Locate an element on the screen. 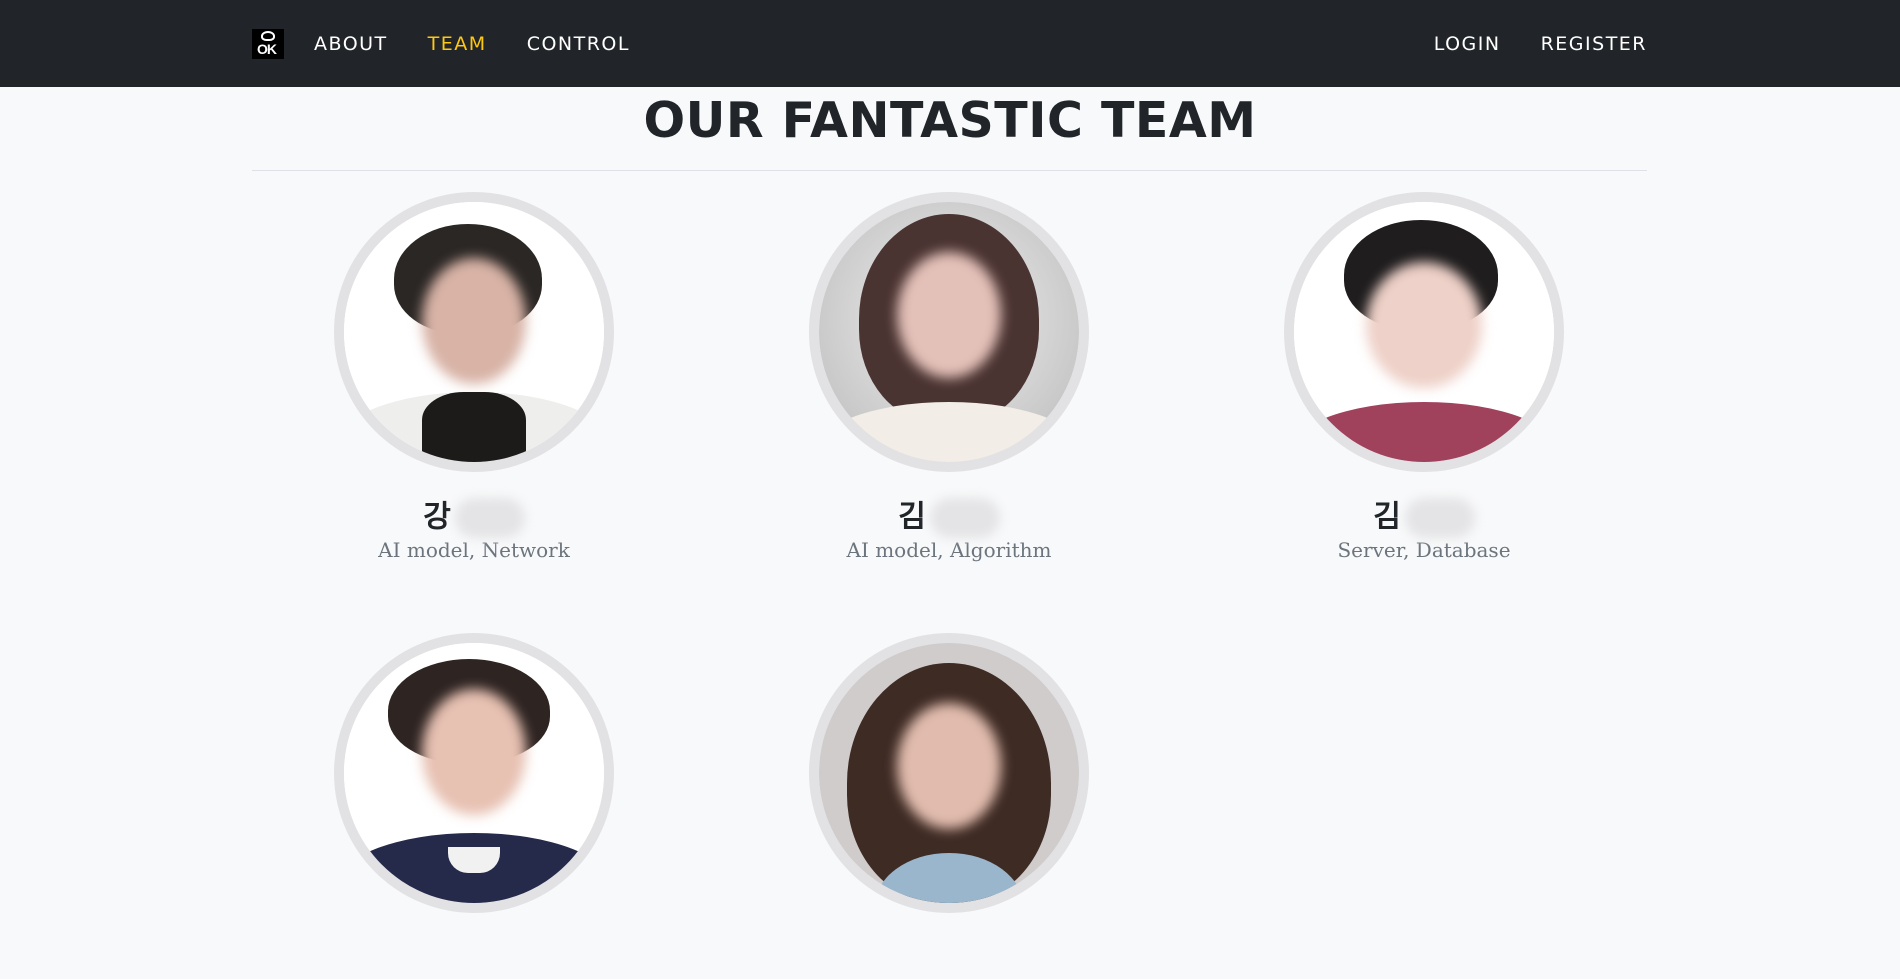 The height and width of the screenshot is (979, 1900). team-member-card: 김 Server, Database is located at coordinates (1424, 377).